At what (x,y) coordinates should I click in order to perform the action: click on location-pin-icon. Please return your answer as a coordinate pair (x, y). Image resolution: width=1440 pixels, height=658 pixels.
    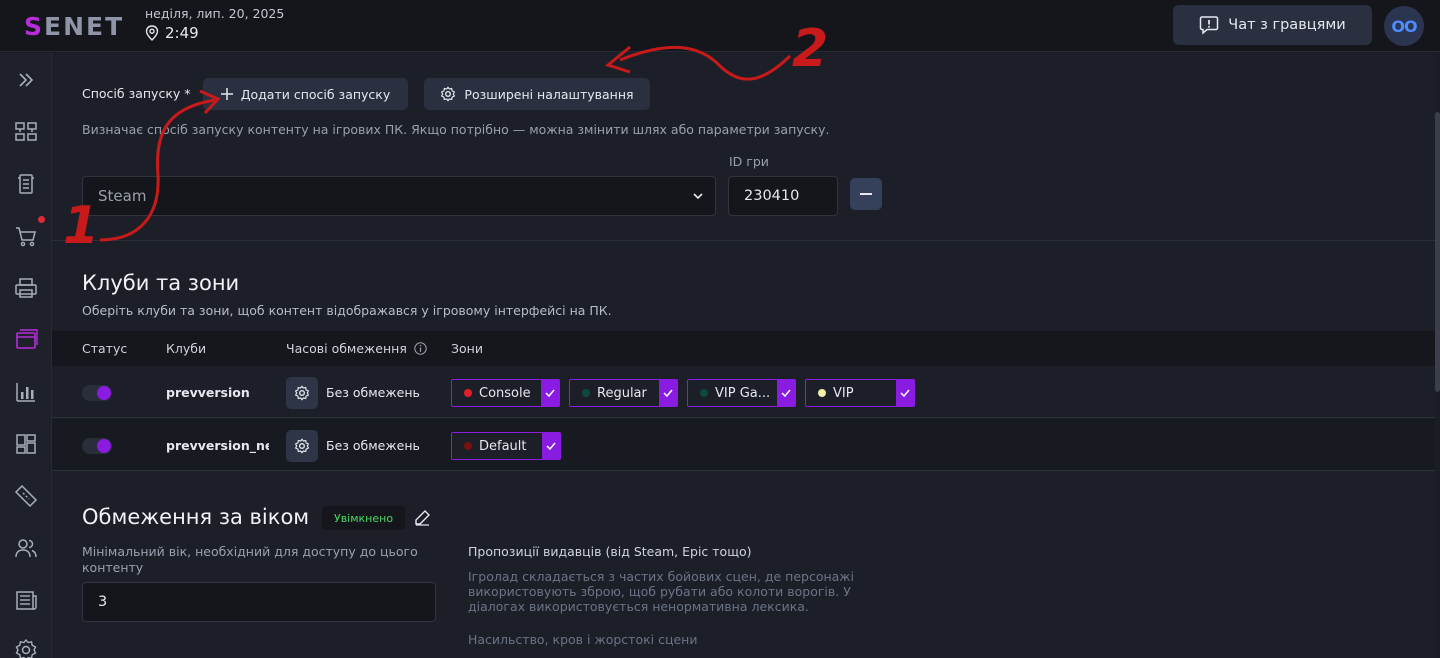
    Looking at the image, I should click on (152, 33).